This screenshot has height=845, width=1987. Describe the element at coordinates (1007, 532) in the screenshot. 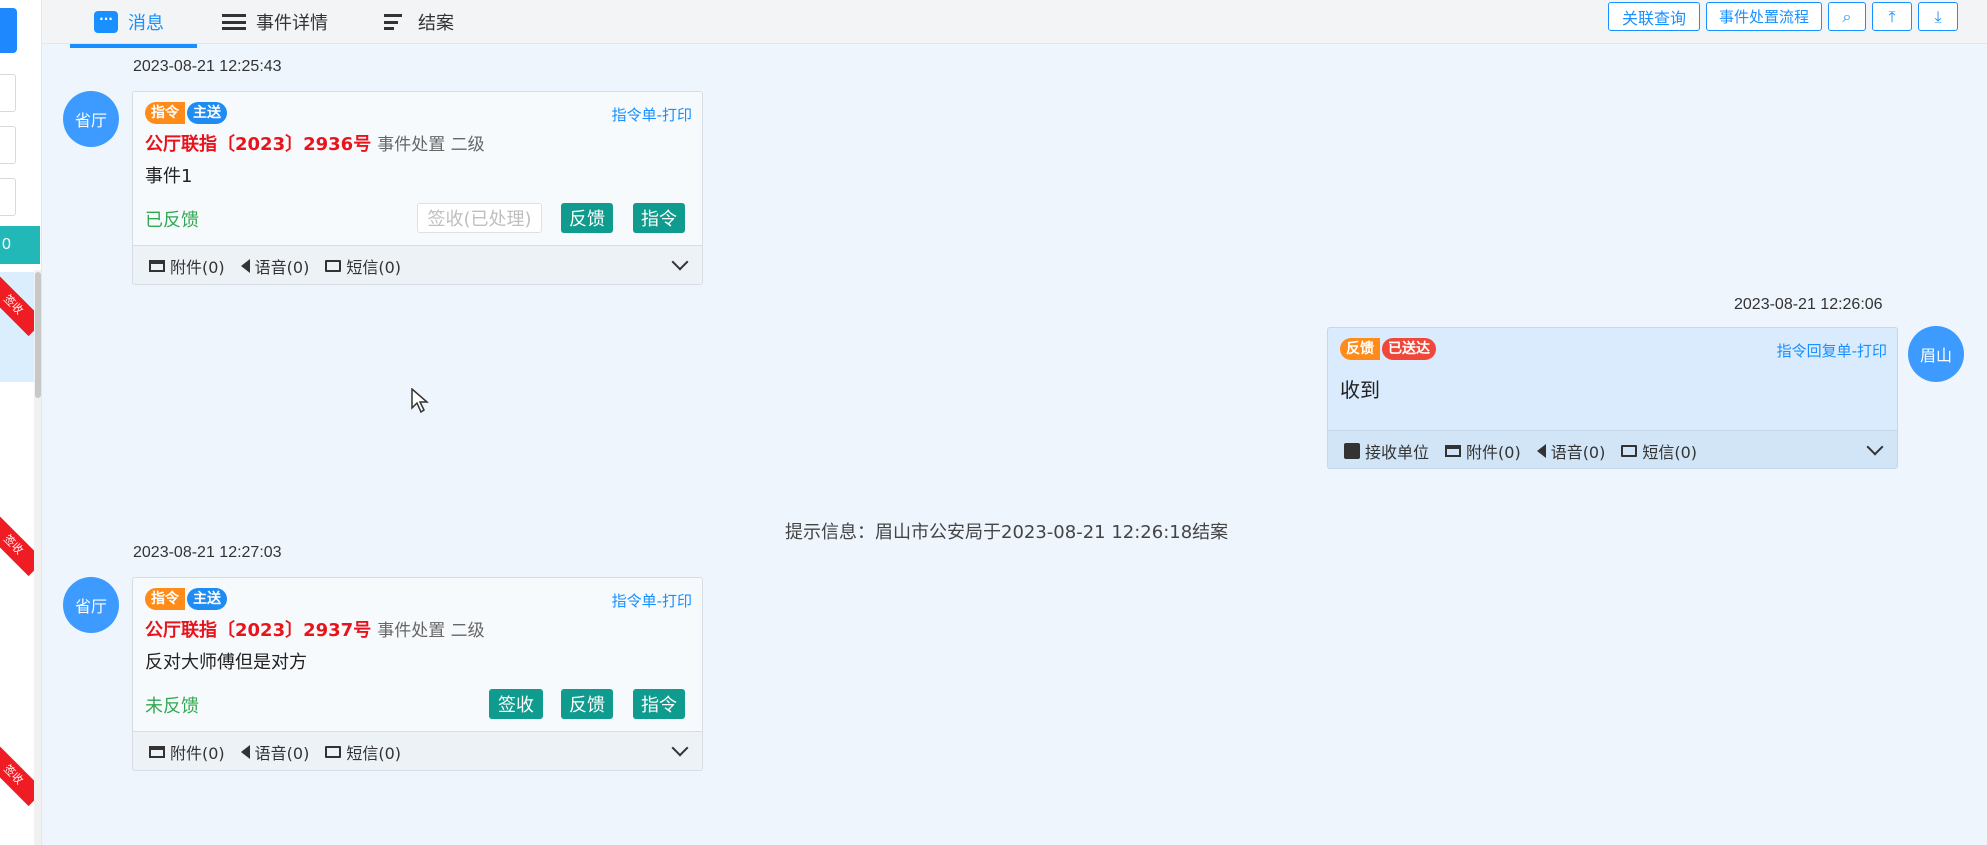

I see `system-hint: 提示信息：眉山市公安局于2023-08-21 12:26:18结案` at that location.